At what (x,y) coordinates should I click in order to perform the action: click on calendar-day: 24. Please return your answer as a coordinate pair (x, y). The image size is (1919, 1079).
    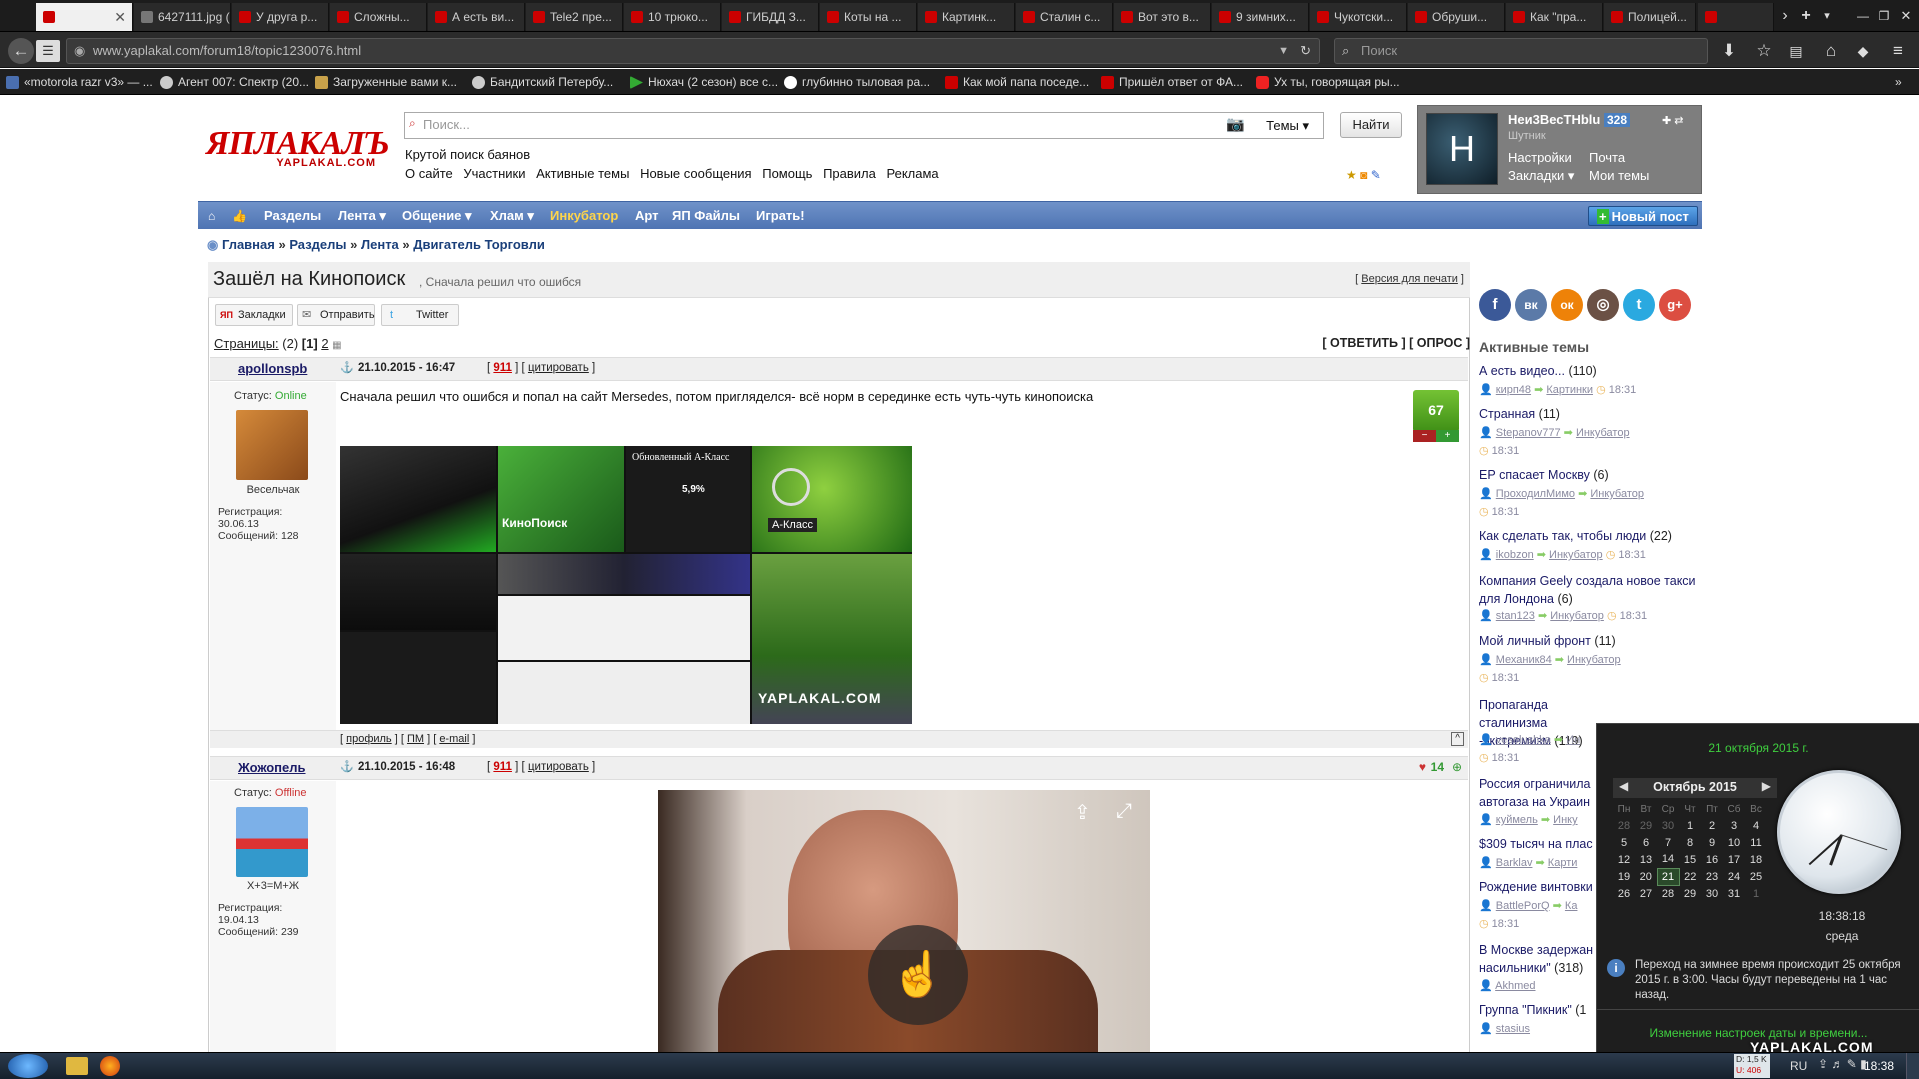
    Looking at the image, I should click on (1734, 876).